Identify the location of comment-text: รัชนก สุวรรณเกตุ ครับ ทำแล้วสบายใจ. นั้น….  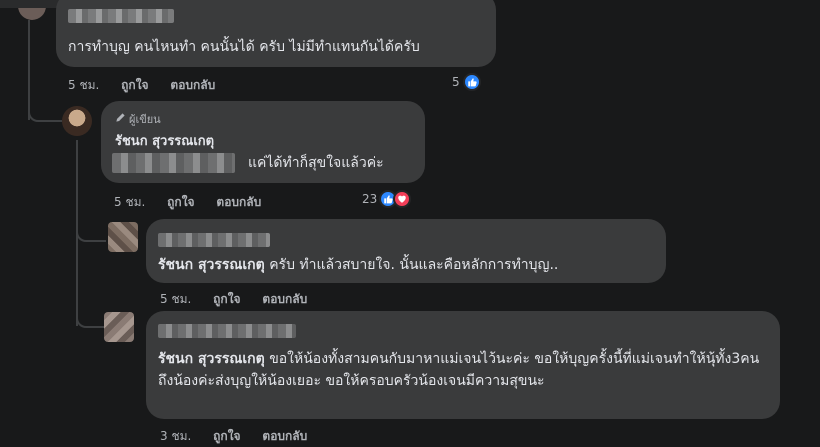
(358, 265).